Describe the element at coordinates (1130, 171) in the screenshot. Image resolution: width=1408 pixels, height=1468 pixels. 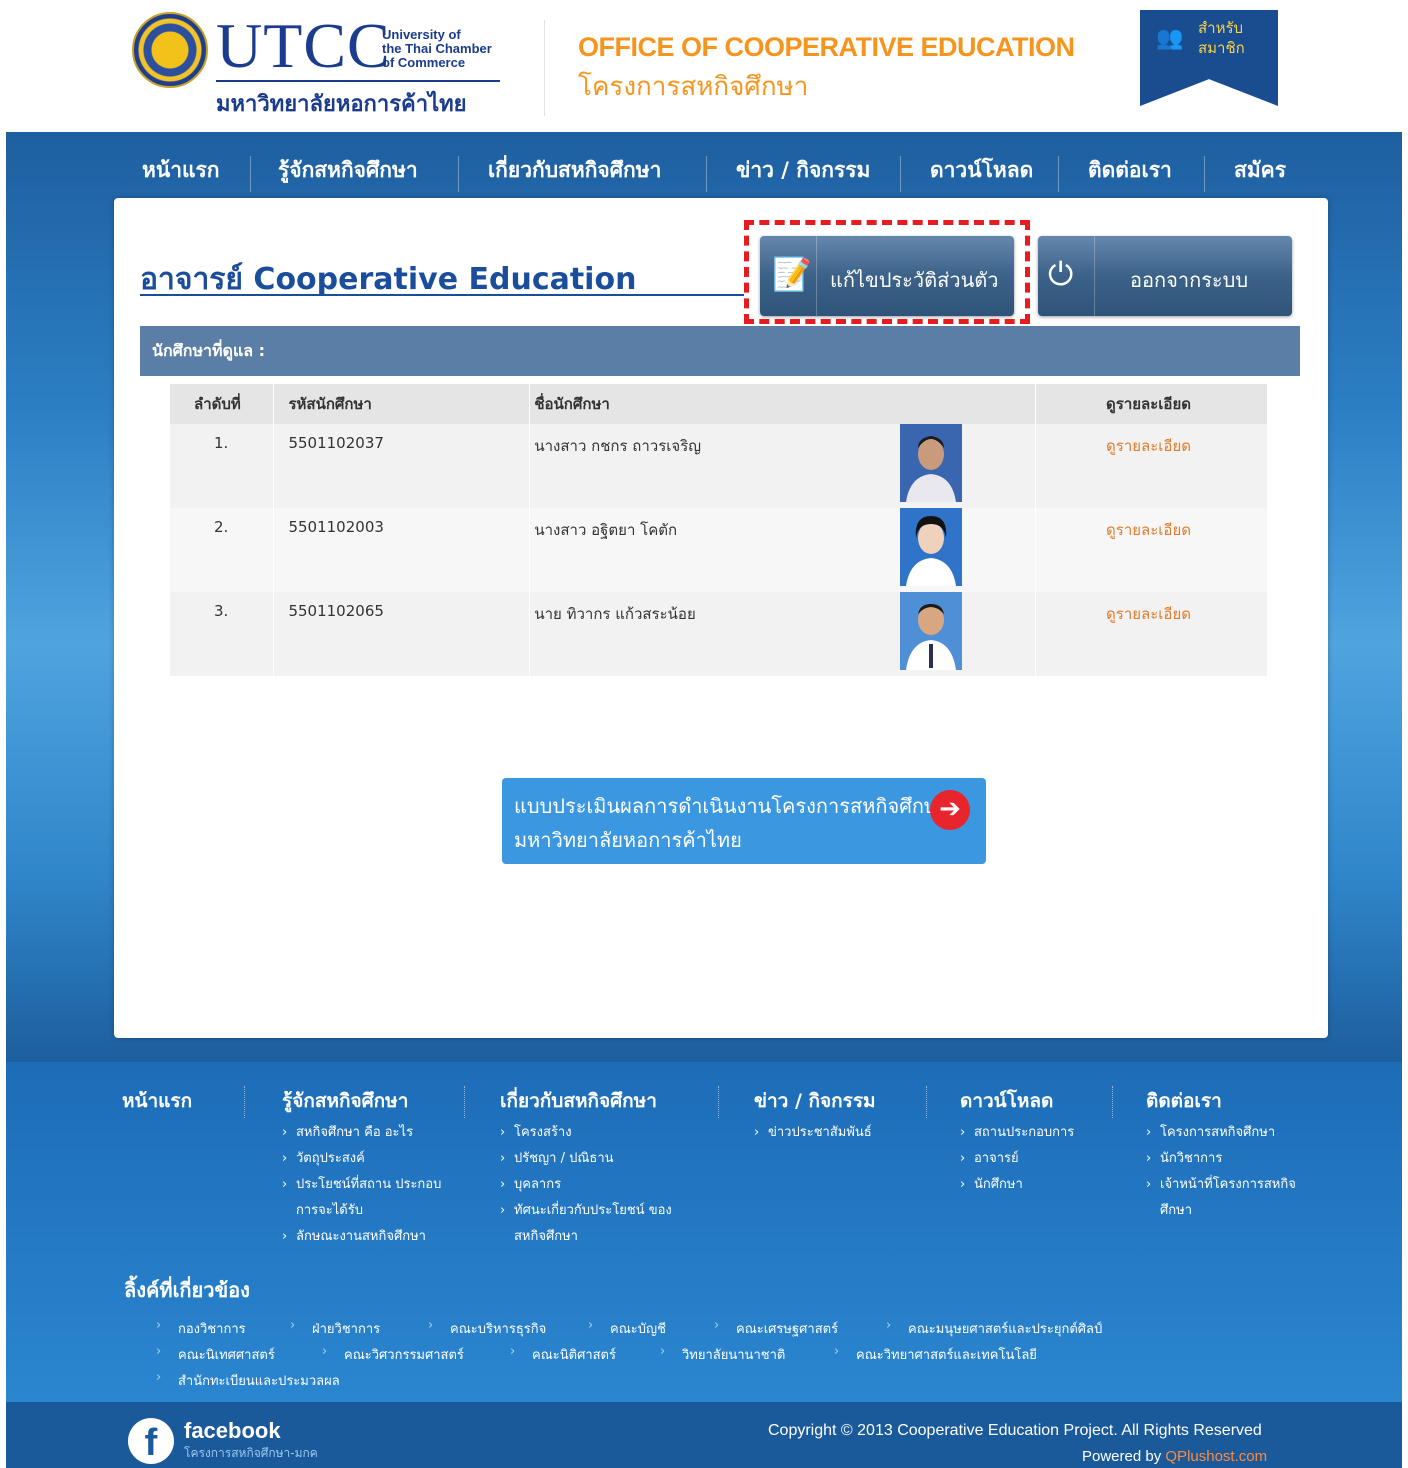
I see `nav-contact: ติดต่อเรา` at that location.